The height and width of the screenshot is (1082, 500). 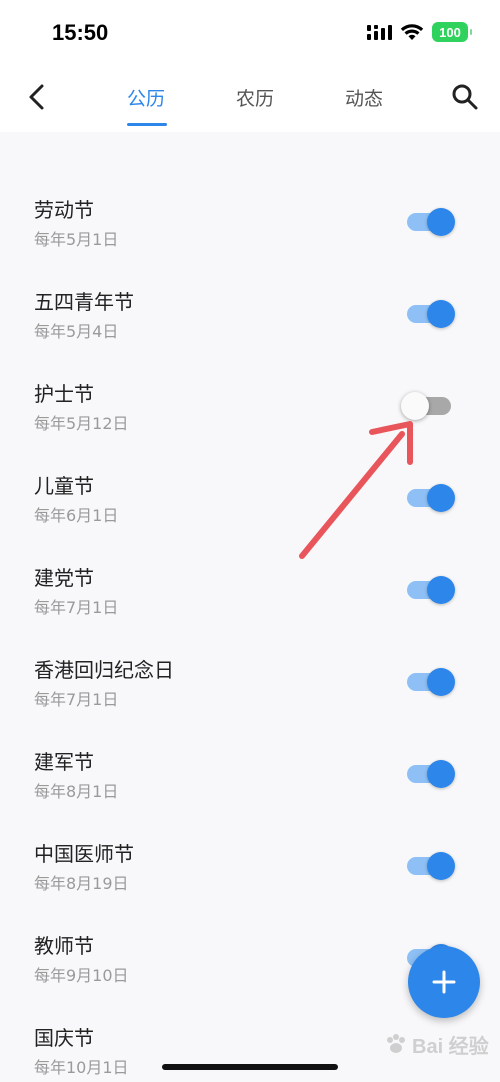 I want to click on status-time: 15:50, so click(x=80, y=32).